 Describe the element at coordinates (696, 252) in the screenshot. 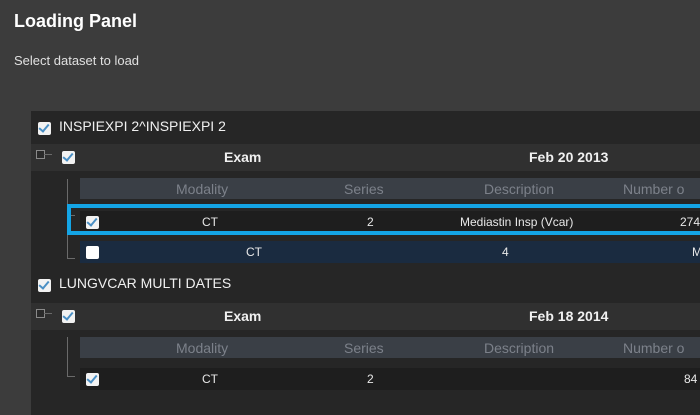

I see `series-image-count: M` at that location.